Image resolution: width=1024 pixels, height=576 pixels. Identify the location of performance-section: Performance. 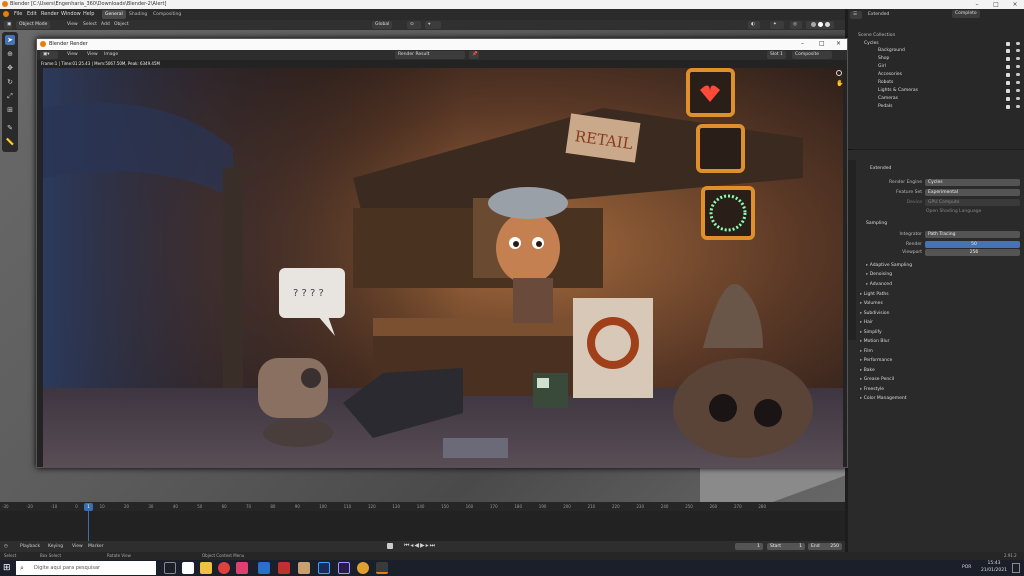
(876, 360).